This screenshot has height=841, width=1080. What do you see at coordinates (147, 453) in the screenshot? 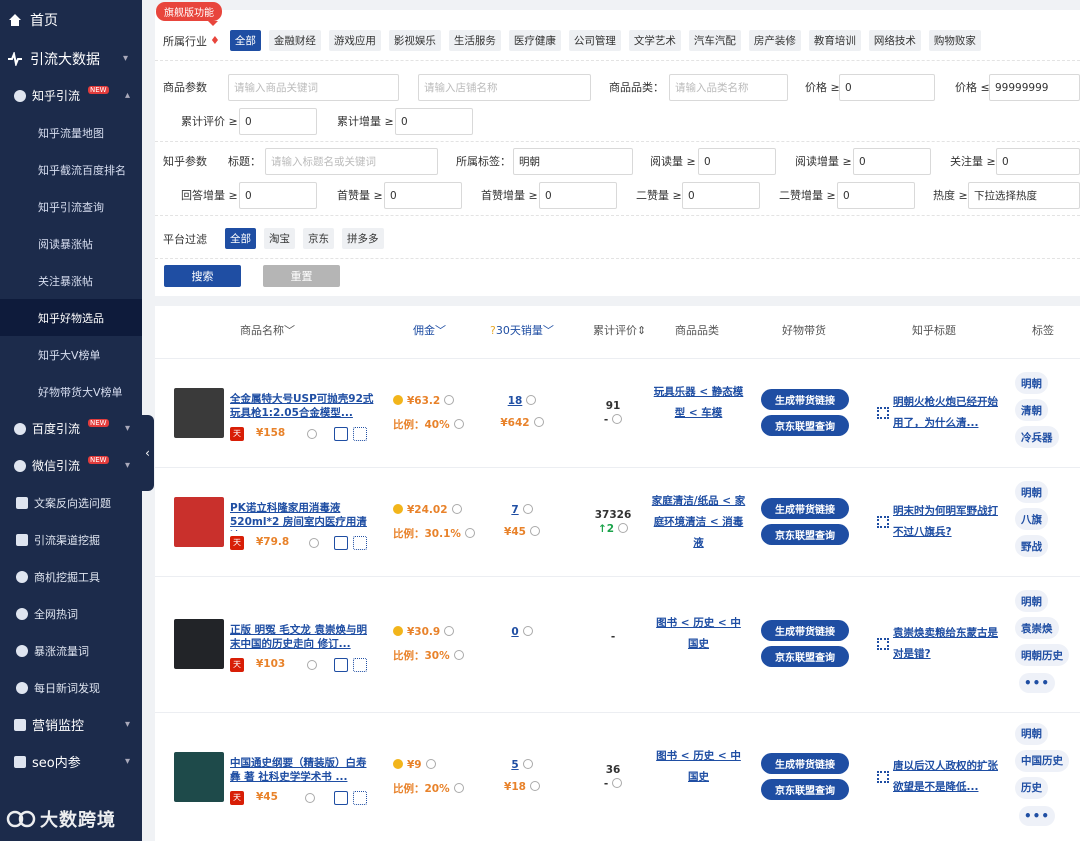
I see `sidebar-collapse-button: ‹` at bounding box center [147, 453].